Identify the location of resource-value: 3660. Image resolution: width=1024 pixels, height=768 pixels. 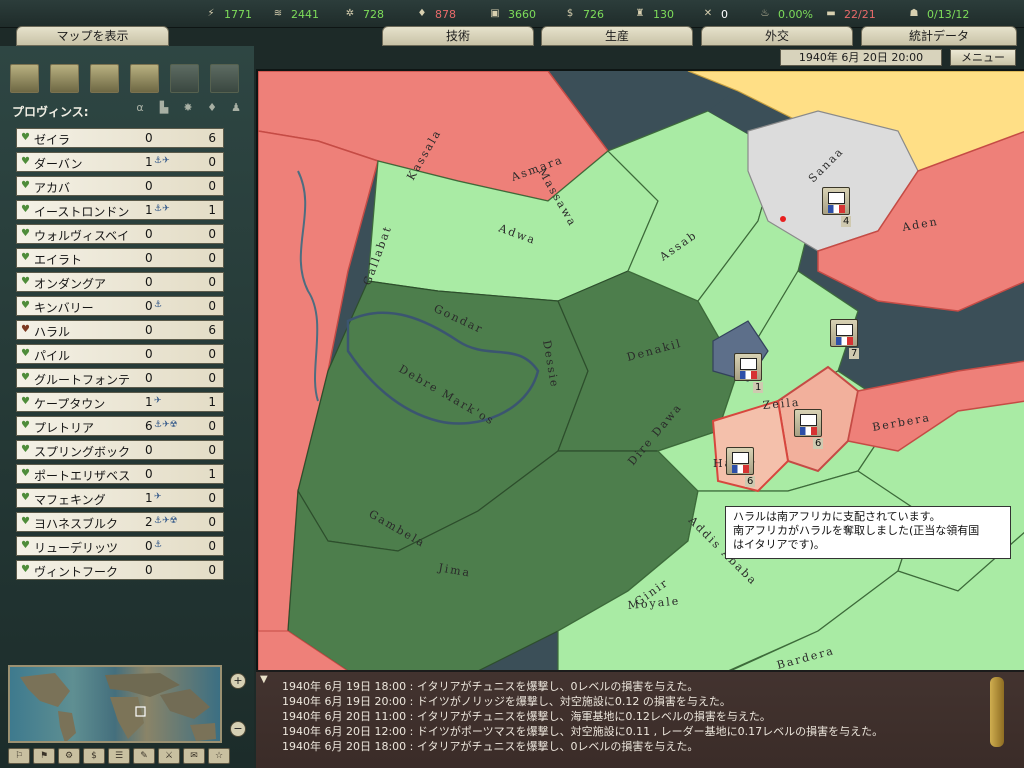
(522, 14).